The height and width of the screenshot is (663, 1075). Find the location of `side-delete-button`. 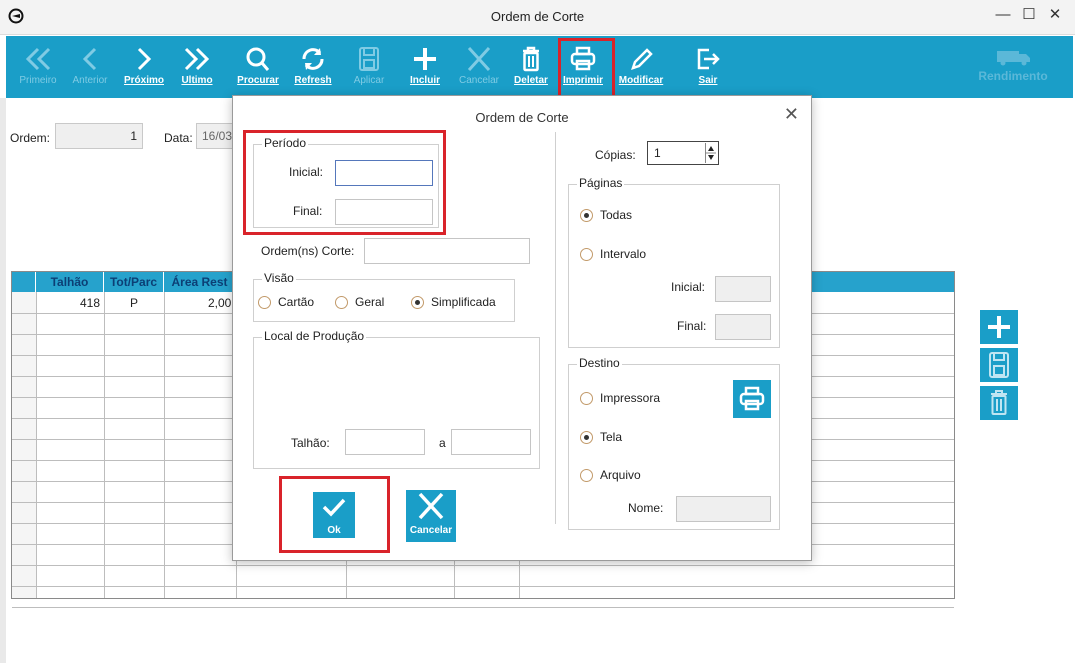

side-delete-button is located at coordinates (999, 403).